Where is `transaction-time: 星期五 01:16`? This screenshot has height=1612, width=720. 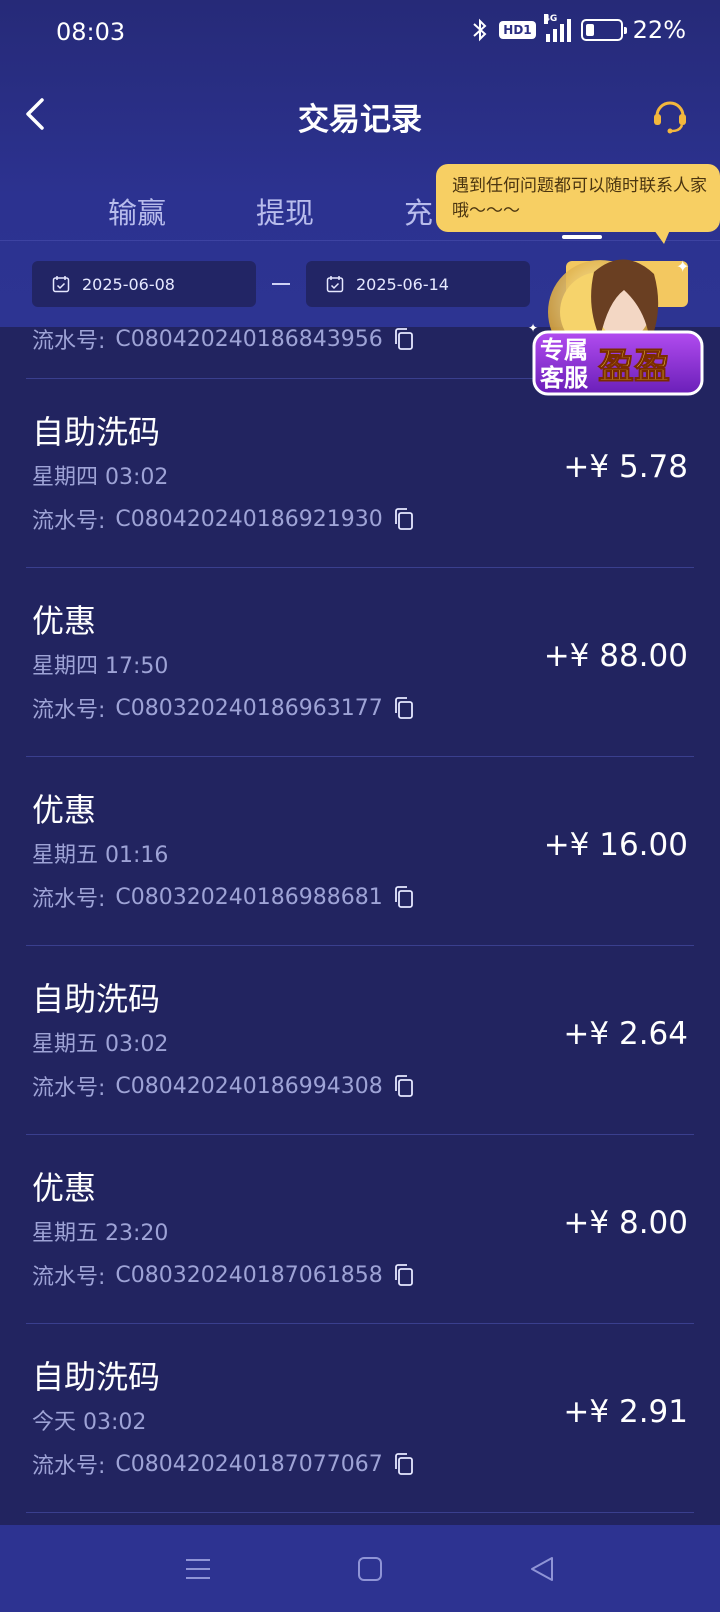 transaction-time: 星期五 01:16 is located at coordinates (100, 855).